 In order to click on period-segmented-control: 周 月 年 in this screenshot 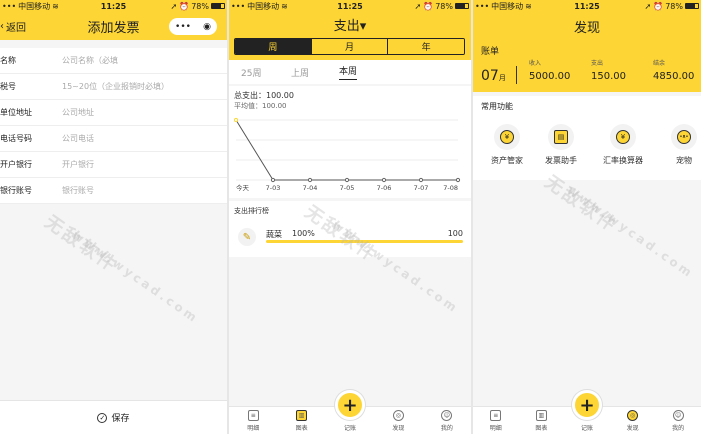, I will do `click(349, 46)`.